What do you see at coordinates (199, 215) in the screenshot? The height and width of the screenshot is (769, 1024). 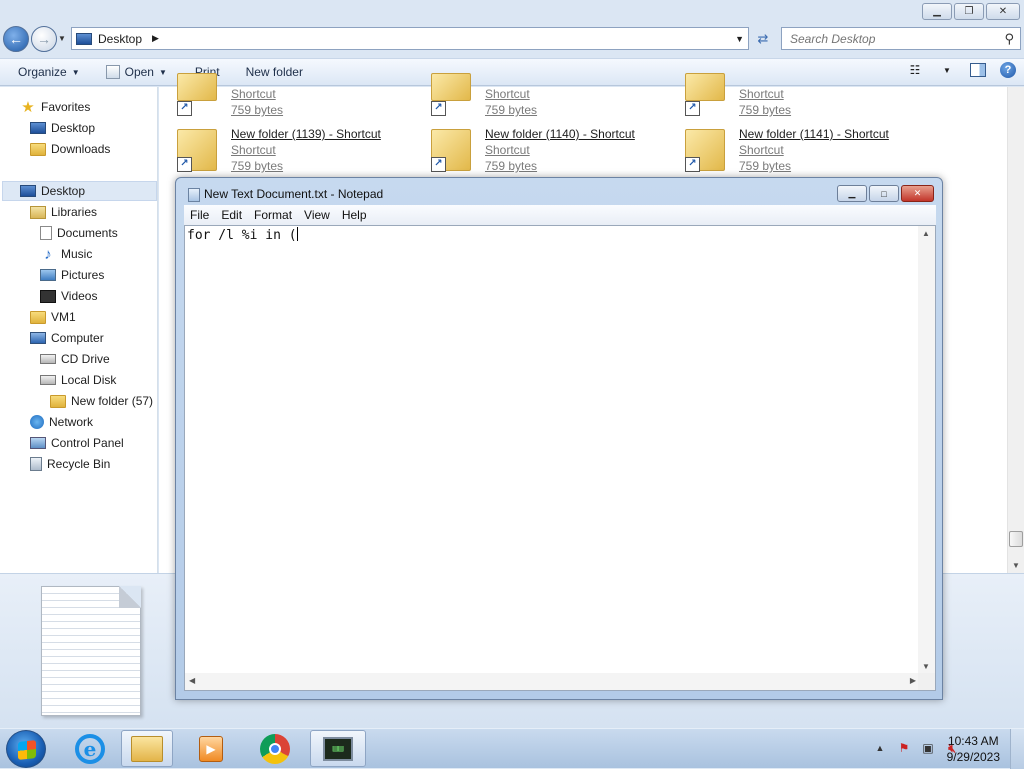 I see `menu-file: File` at bounding box center [199, 215].